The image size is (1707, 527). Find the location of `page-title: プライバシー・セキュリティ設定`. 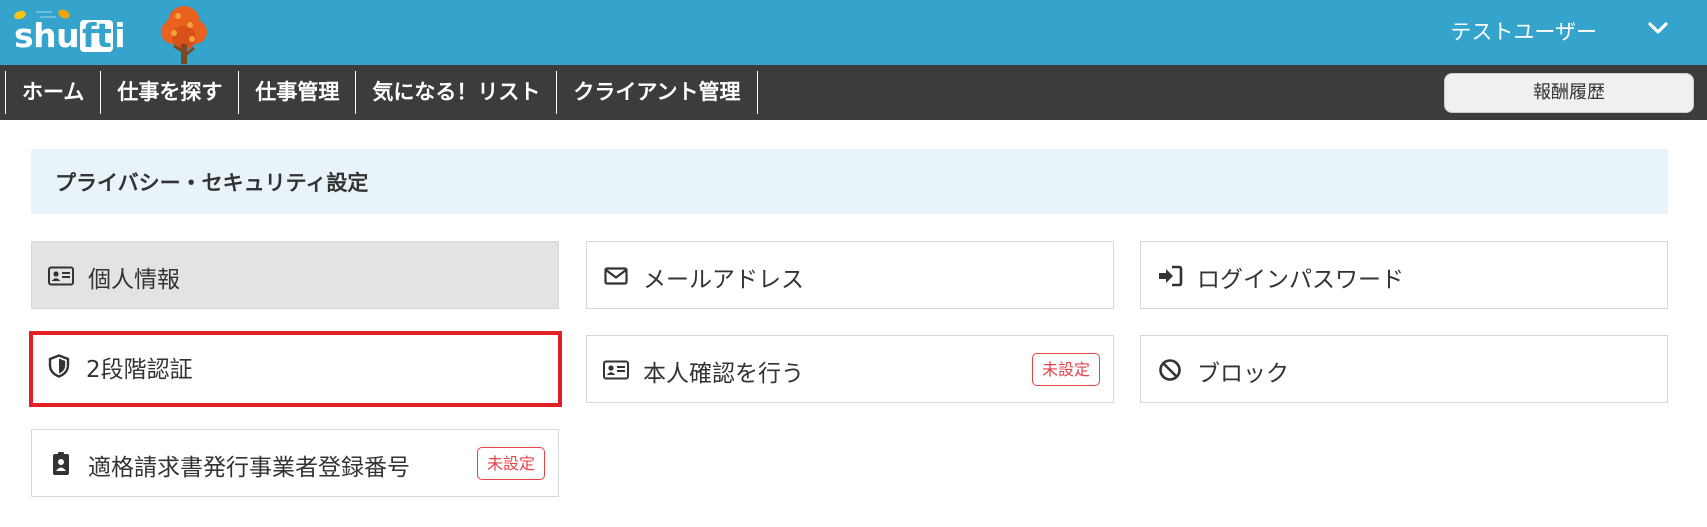

page-title: プライバシー・セキュリティ設定 is located at coordinates (212, 183).